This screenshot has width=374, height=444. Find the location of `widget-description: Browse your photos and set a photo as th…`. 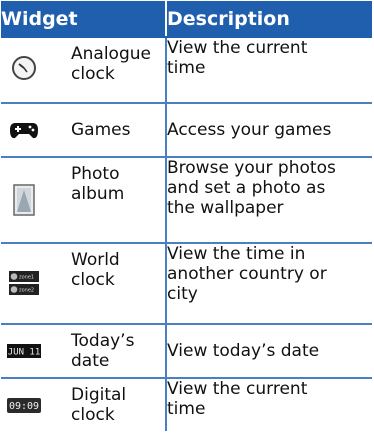

widget-description: Browse your photos and set a photo as th… is located at coordinates (269, 200).